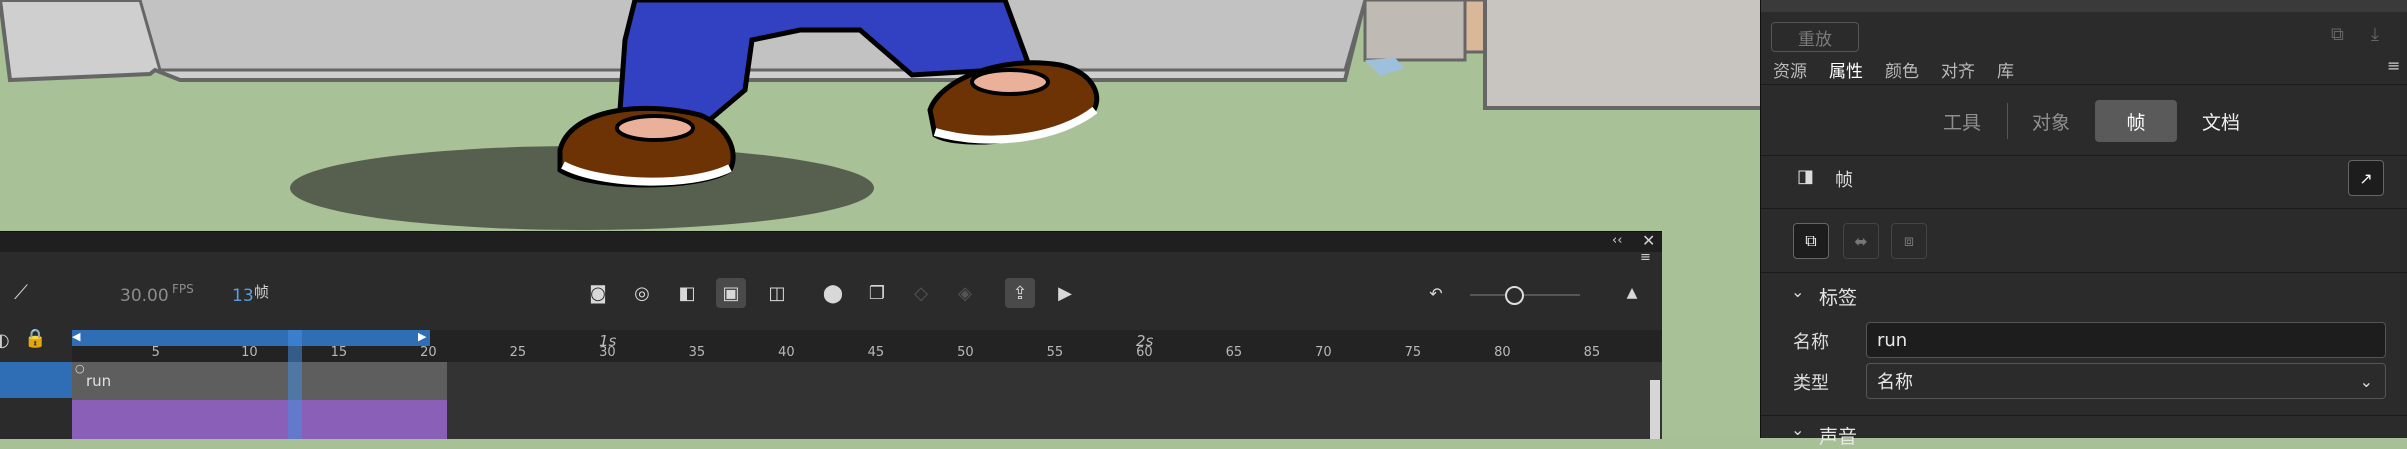 The height and width of the screenshot is (449, 2407). I want to click on tab-properties: 属性, so click(1846, 69).